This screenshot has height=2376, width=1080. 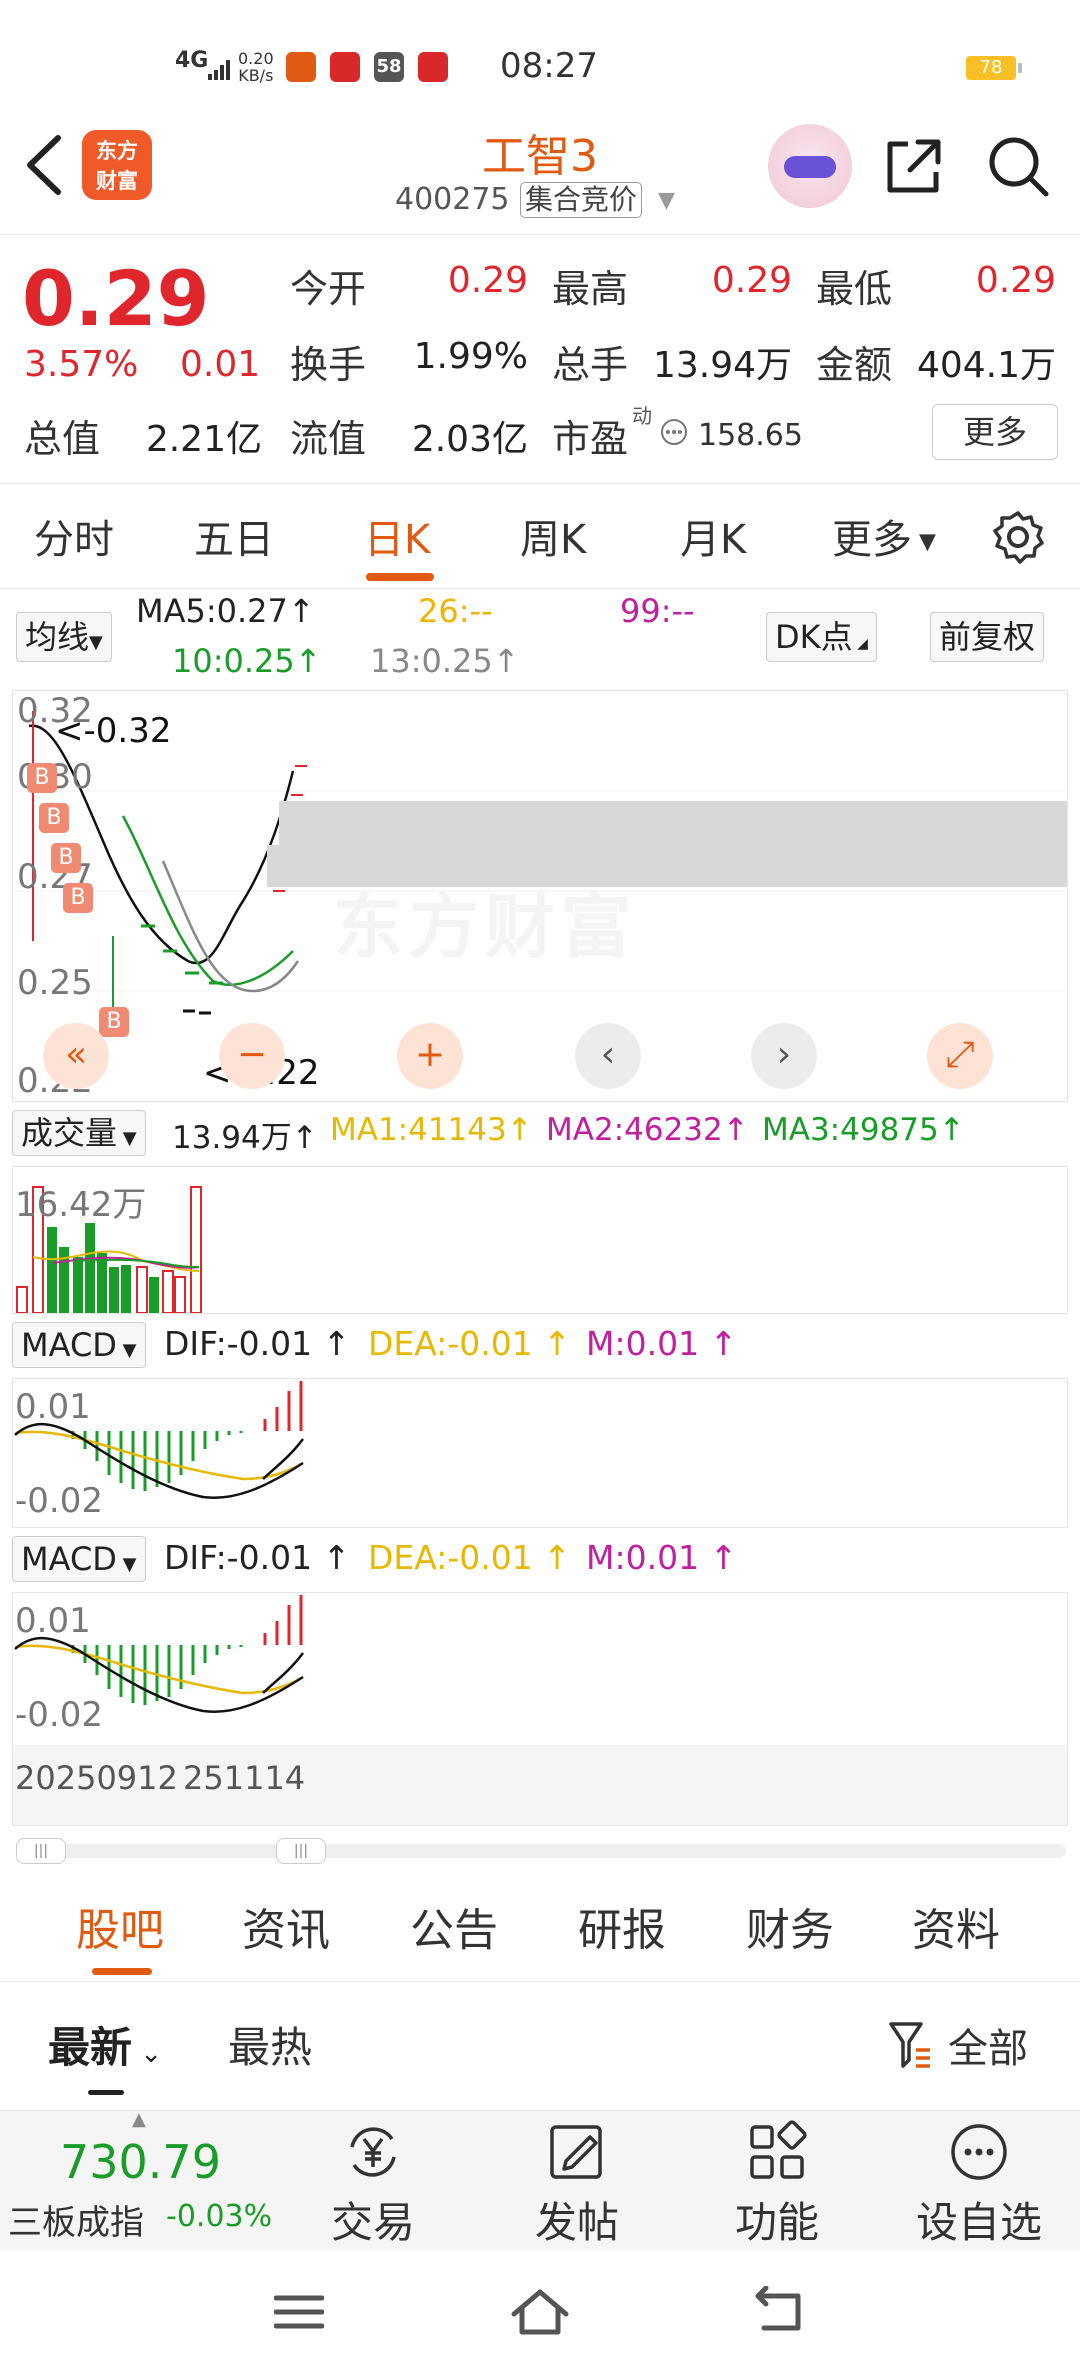 I want to click on low-value: 0.29, so click(x=1015, y=280).